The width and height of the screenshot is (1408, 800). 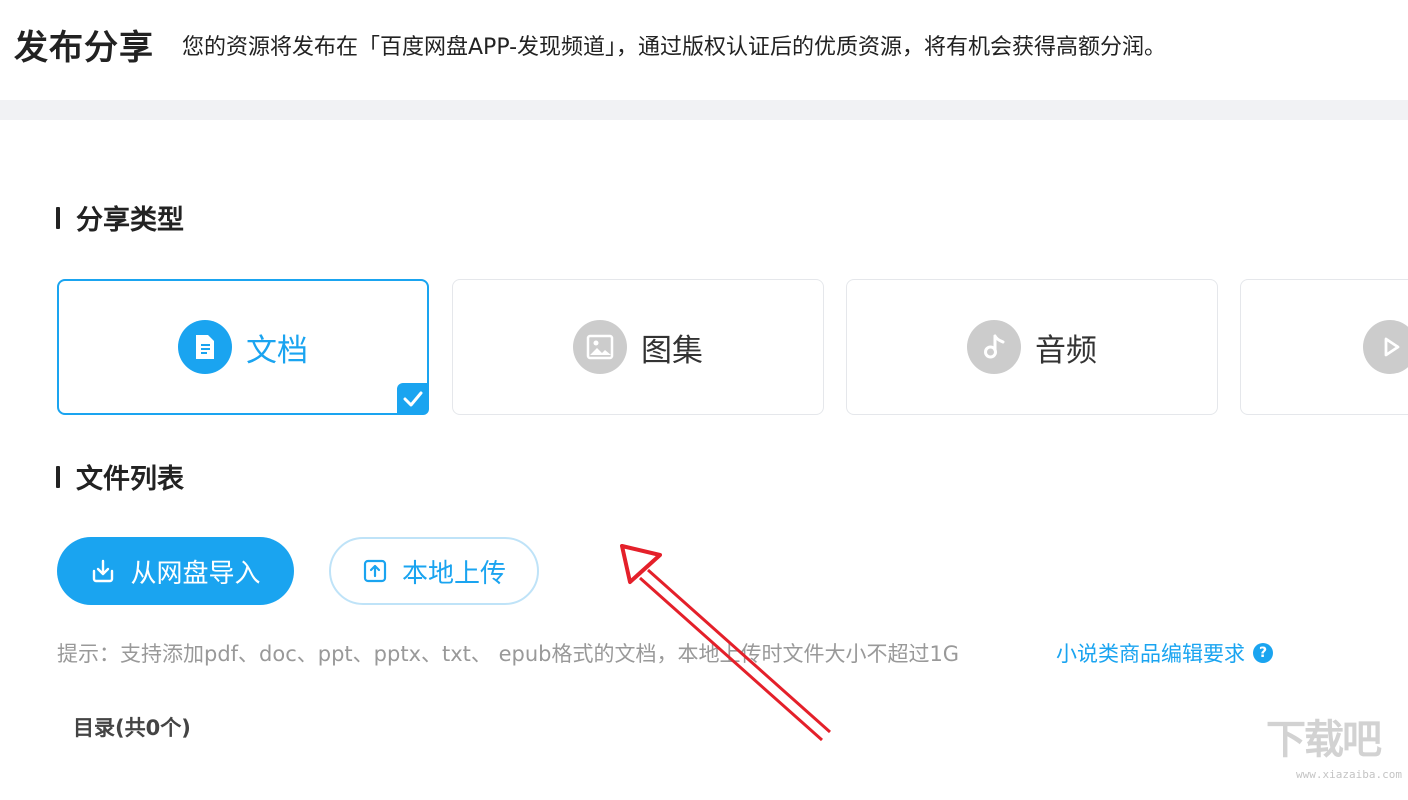 I want to click on type-card-label: 音频, so click(x=1066, y=350).